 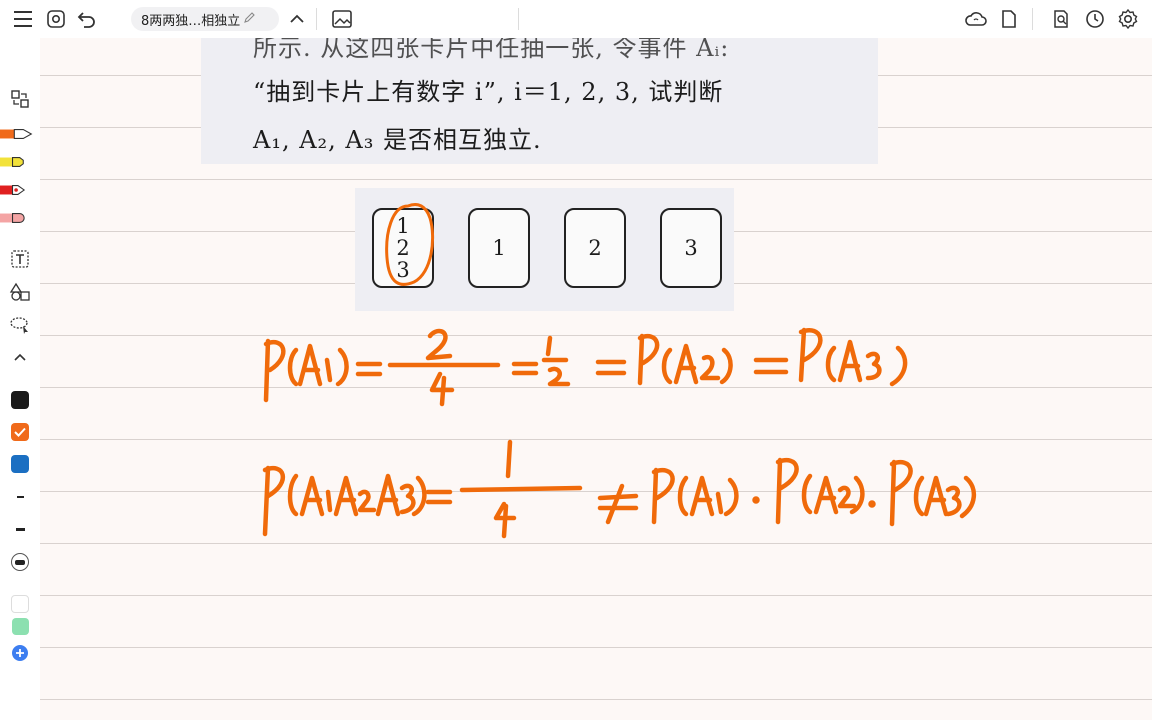 I want to click on add-color-icon, so click(x=20, y=653).